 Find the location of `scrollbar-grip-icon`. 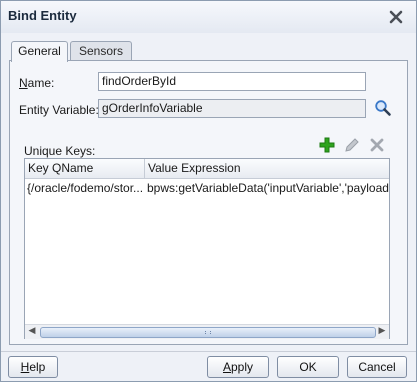

scrollbar-grip-icon is located at coordinates (208, 332).